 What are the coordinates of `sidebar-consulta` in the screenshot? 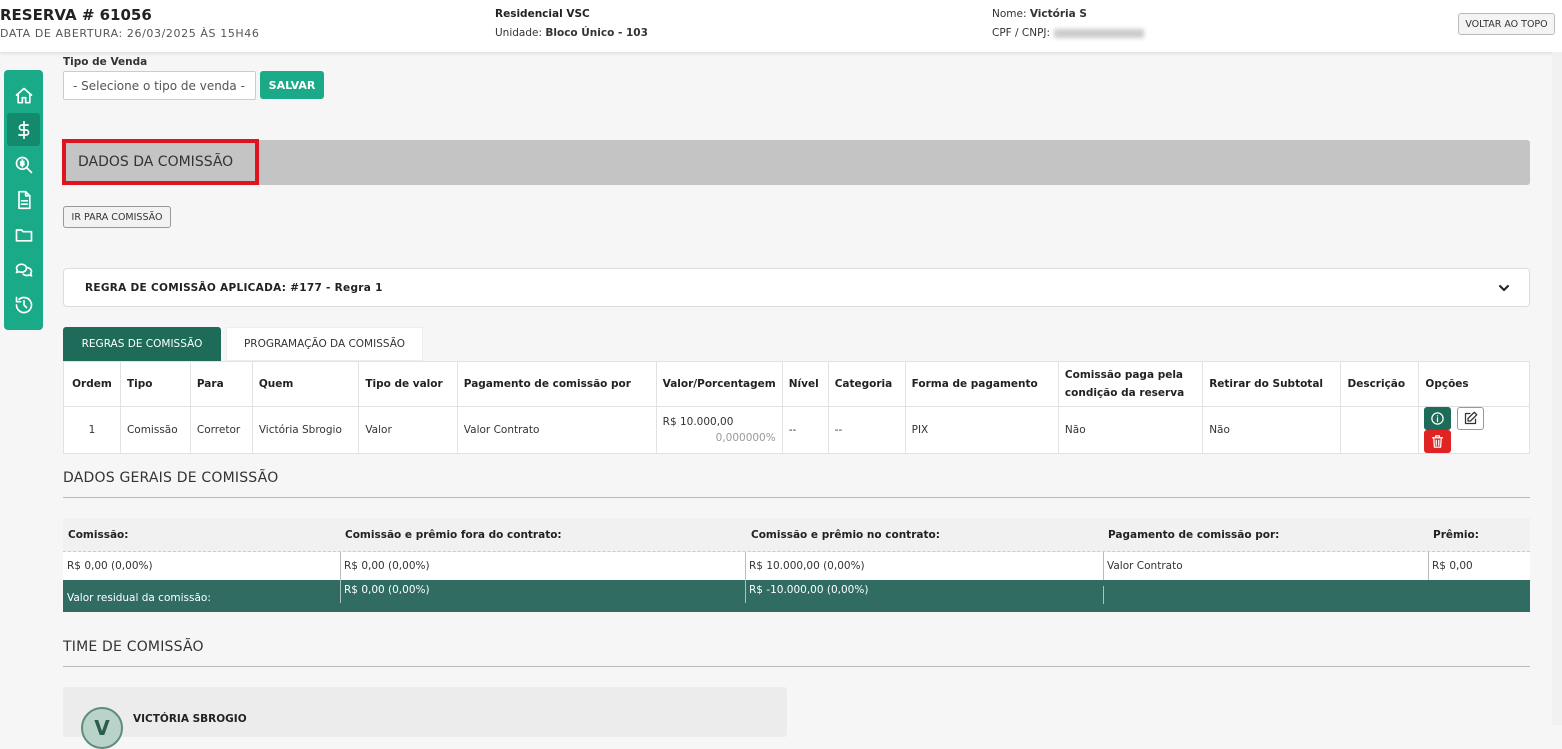 It's located at (23, 164).